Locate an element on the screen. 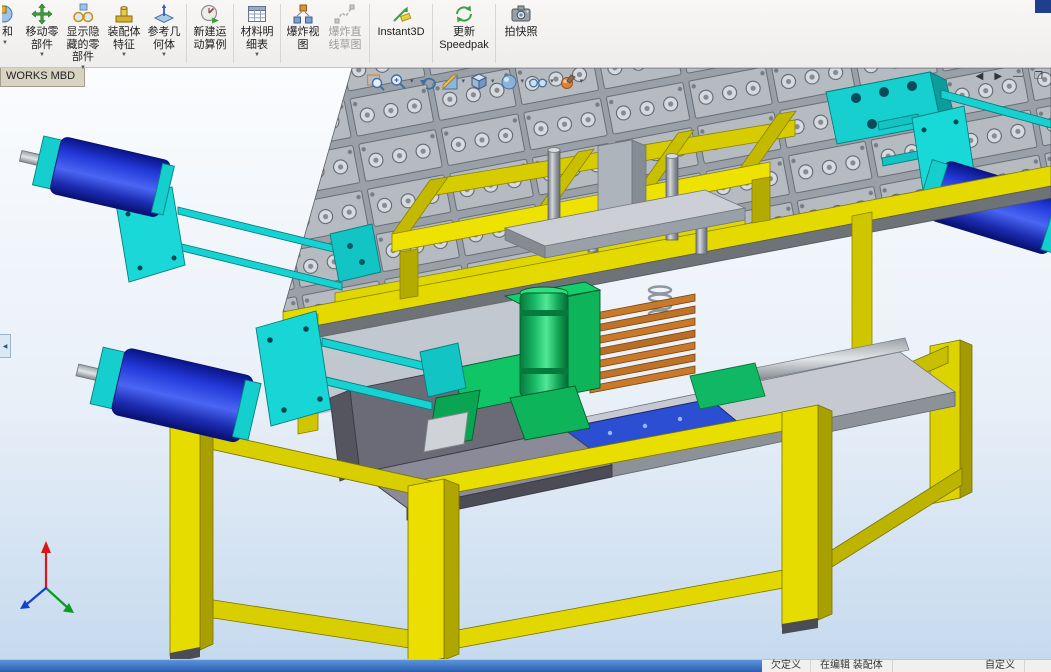  ribbon-button-label: 爆炸直 线草图 is located at coordinates (345, 38).